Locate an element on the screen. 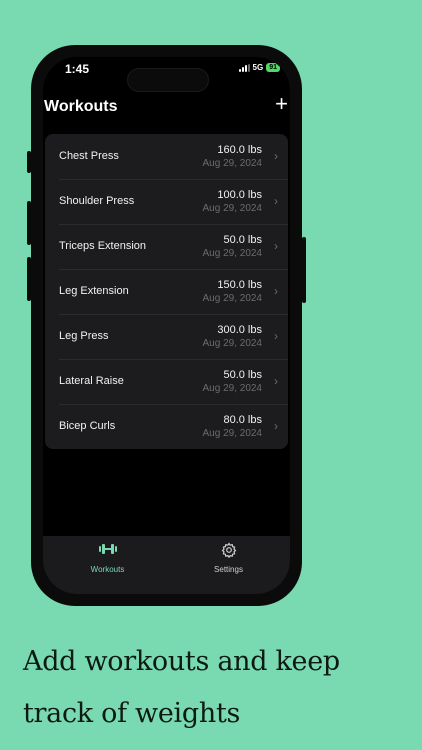 The height and width of the screenshot is (750, 422). status-bar: 1:45 5G 91 is located at coordinates (166, 74).